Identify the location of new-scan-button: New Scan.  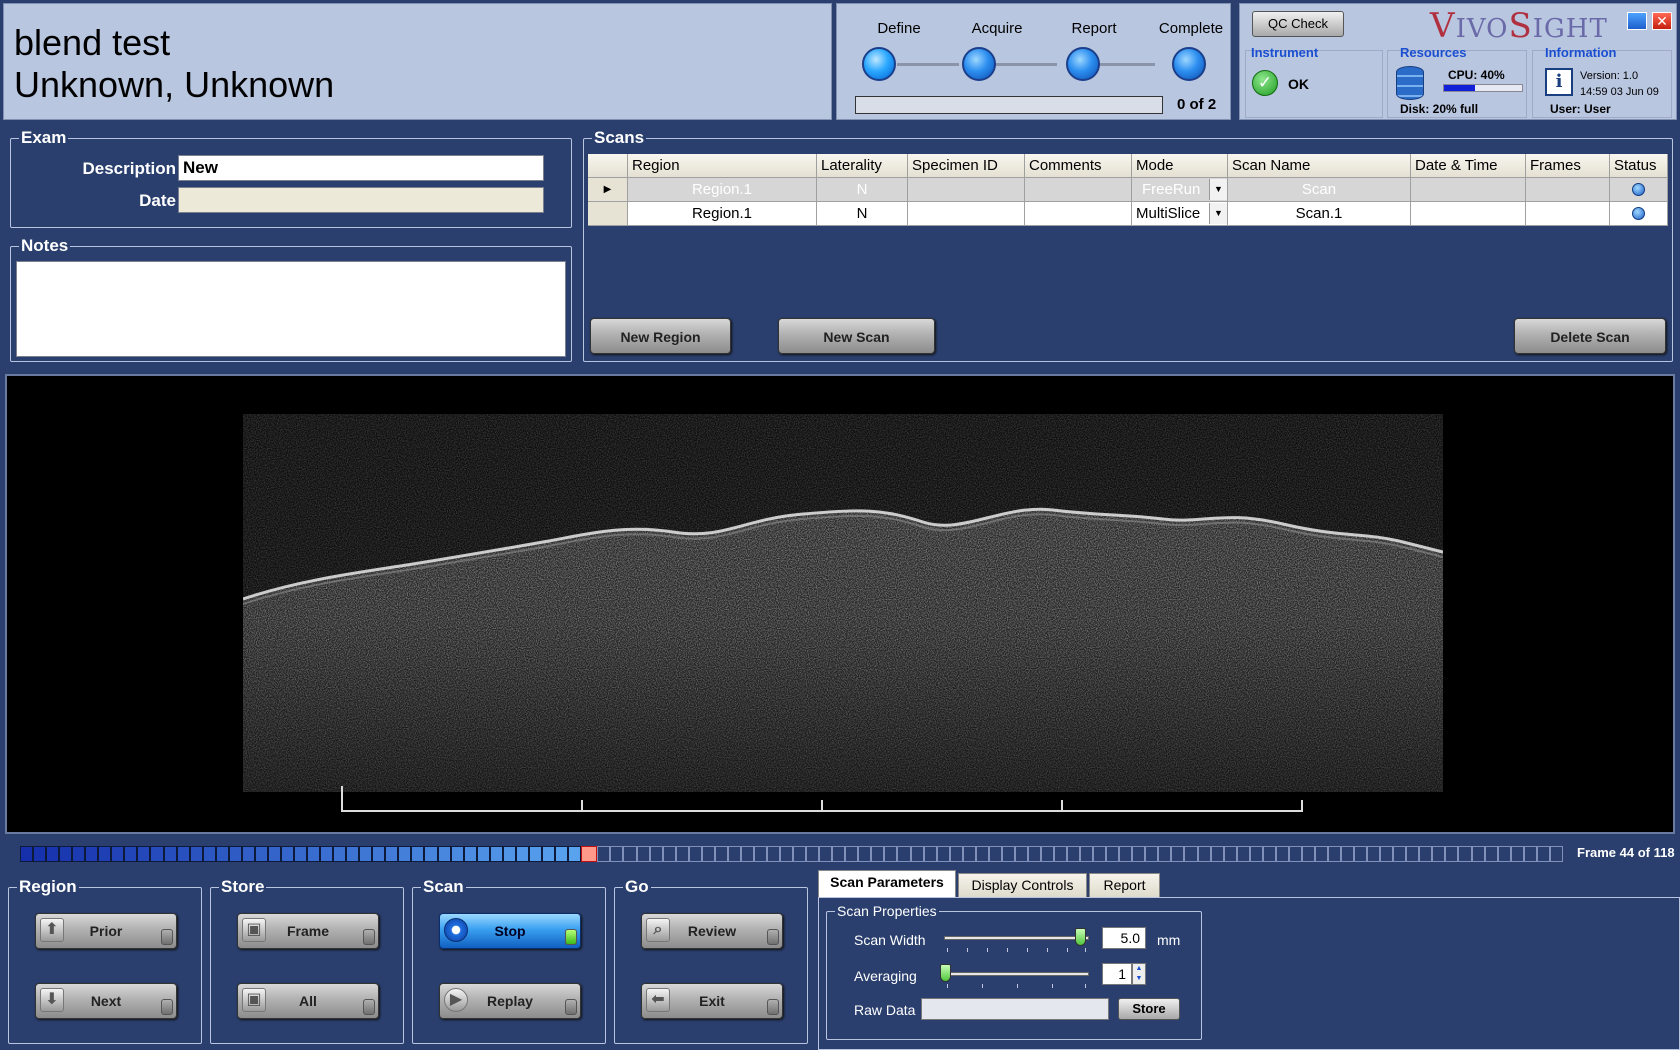
(856, 336).